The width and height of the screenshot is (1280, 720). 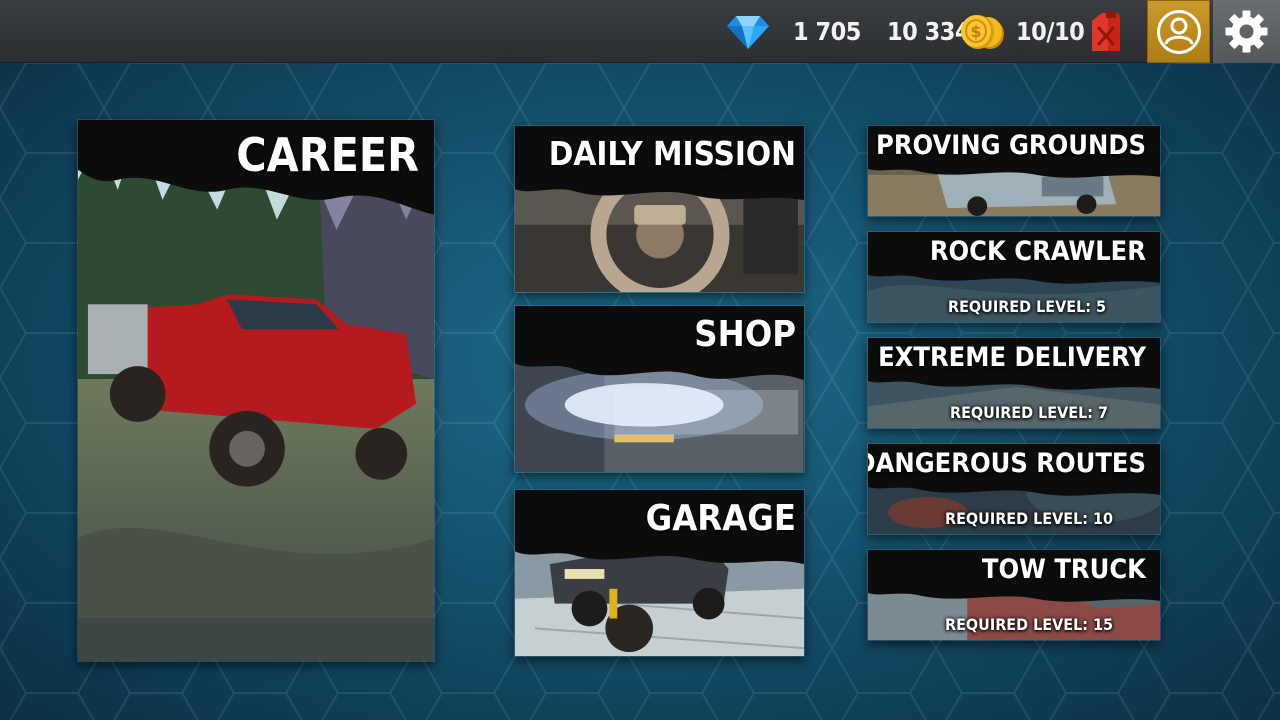 I want to click on user-icon, so click(x=1179, y=31).